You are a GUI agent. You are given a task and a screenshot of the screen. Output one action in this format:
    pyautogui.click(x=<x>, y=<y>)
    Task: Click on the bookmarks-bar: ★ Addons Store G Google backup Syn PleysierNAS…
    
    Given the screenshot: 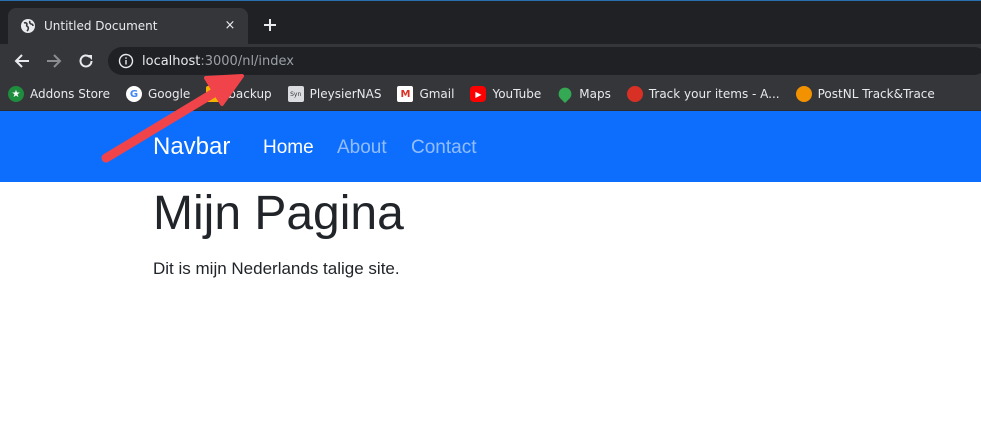 What is the action you would take?
    pyautogui.click(x=490, y=94)
    